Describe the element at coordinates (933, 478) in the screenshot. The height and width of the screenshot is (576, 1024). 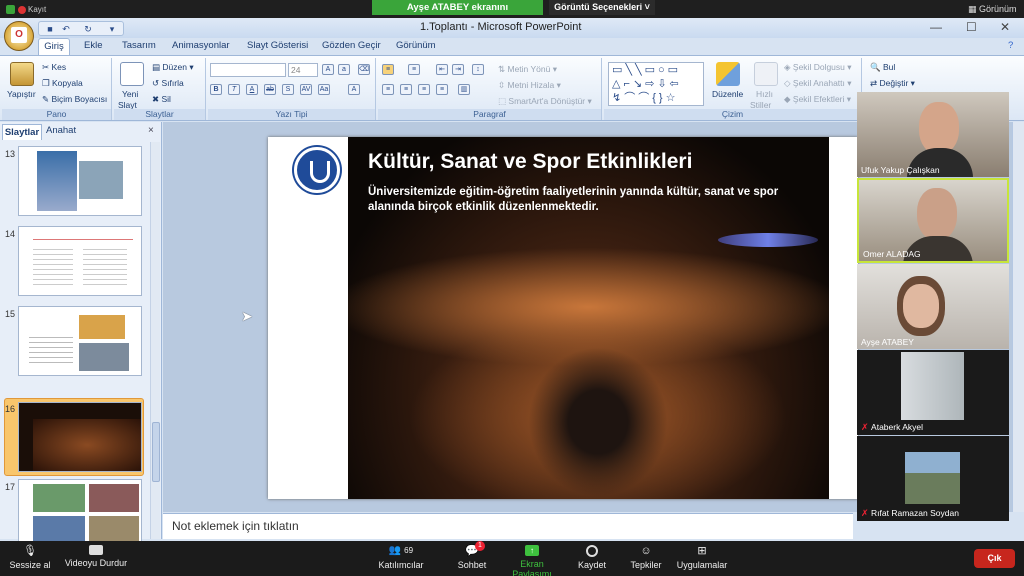
I see `participant-tile: ✗ Rıfat Ramazan Soydan` at that location.